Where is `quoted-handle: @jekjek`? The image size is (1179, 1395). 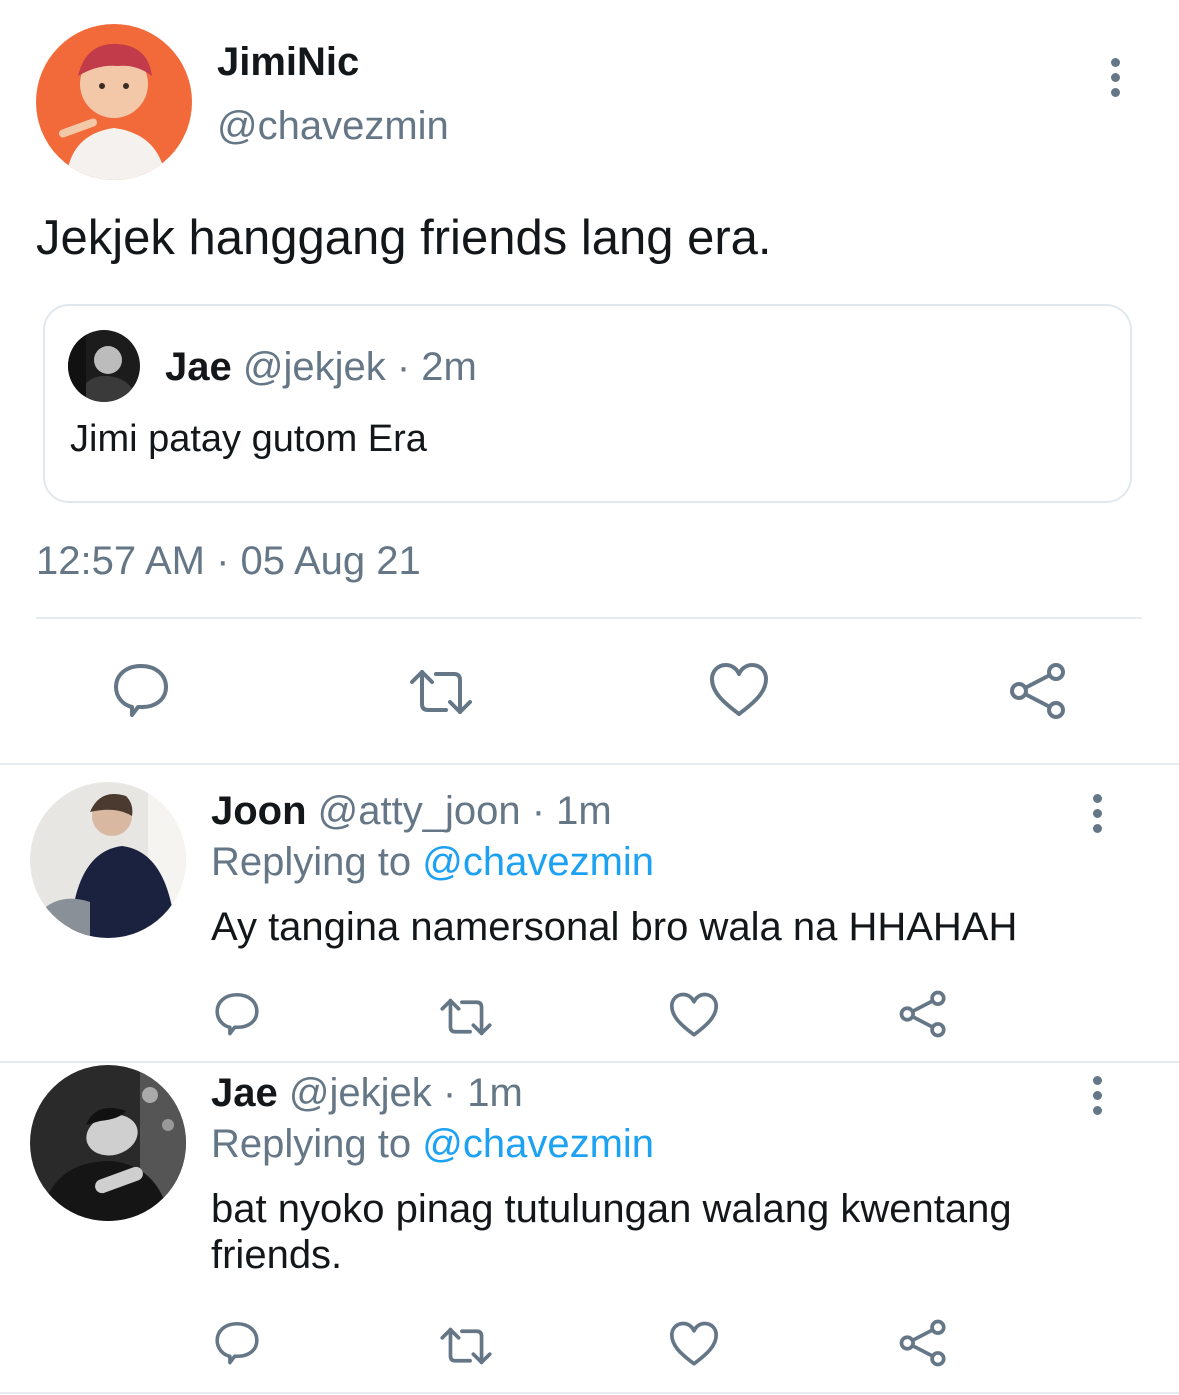
quoted-handle: @jekjek is located at coordinates (314, 367).